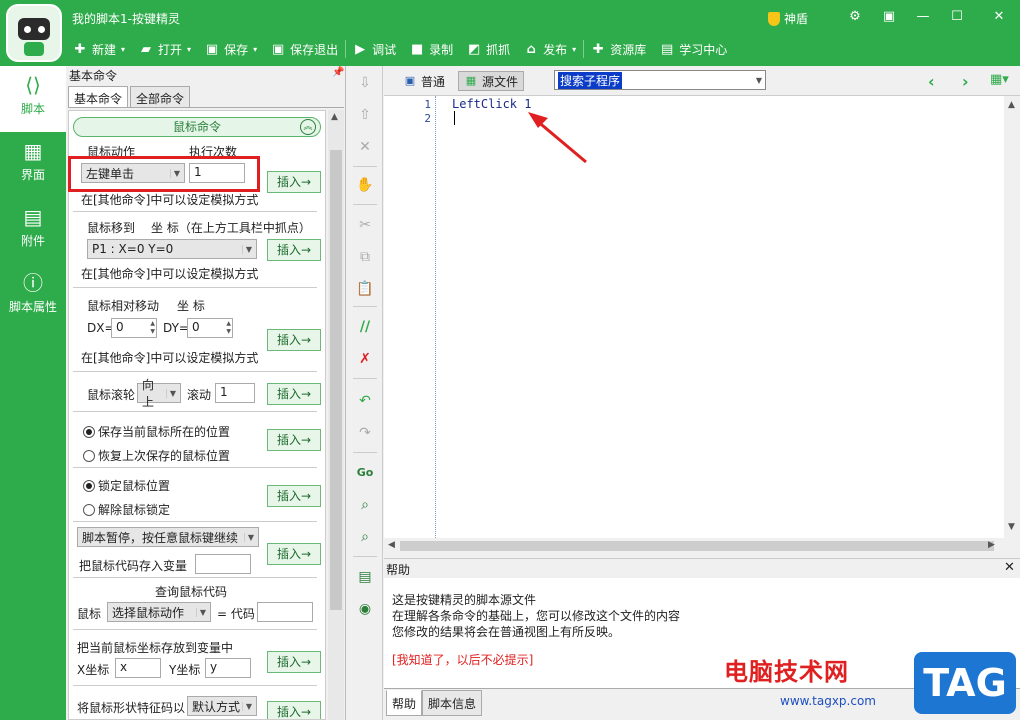  I want to click on view-icon: ◉, so click(365, 609).